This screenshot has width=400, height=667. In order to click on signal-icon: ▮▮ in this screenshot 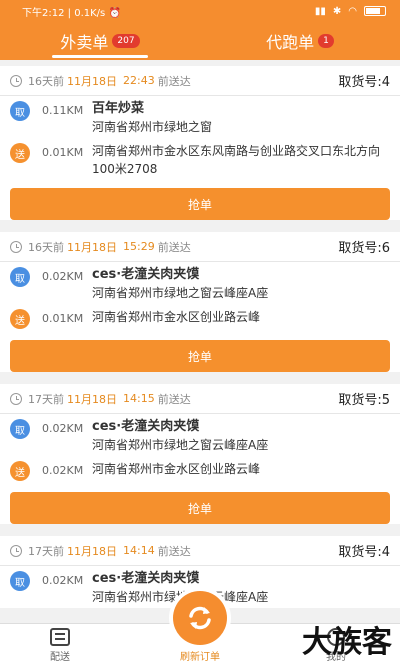, I will do `click(320, 11)`.